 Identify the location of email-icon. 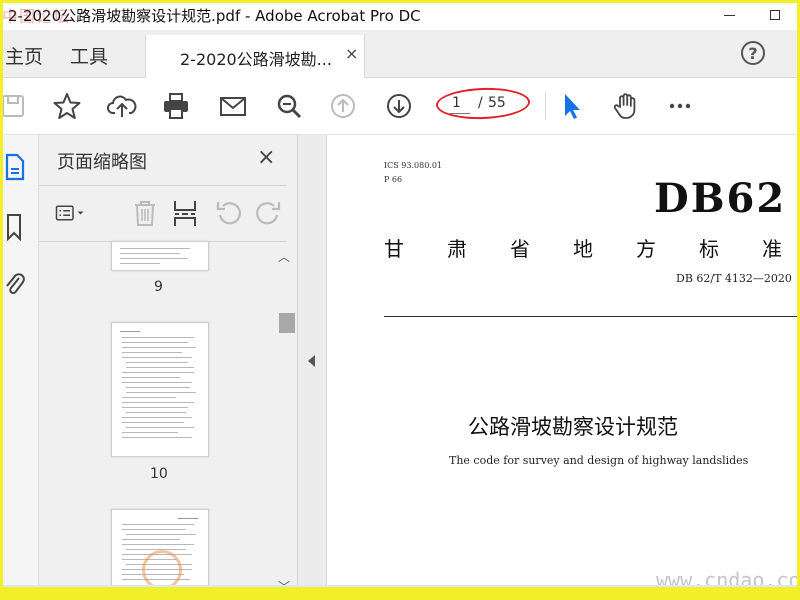
(233, 106).